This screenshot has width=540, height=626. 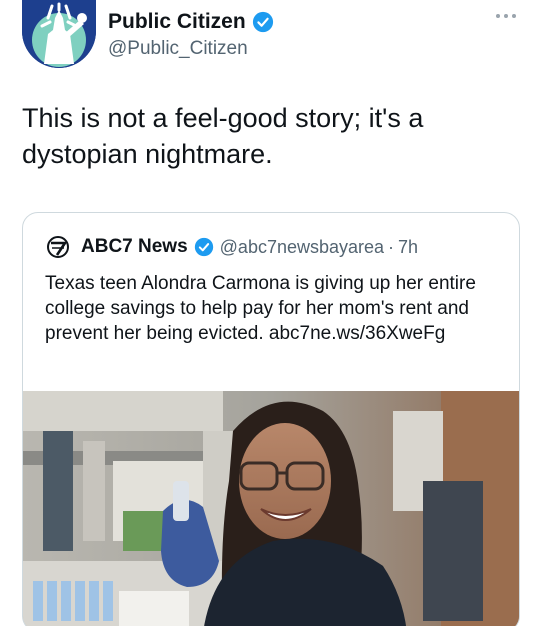 I want to click on author-name-row: Public Citizen, so click(x=191, y=22).